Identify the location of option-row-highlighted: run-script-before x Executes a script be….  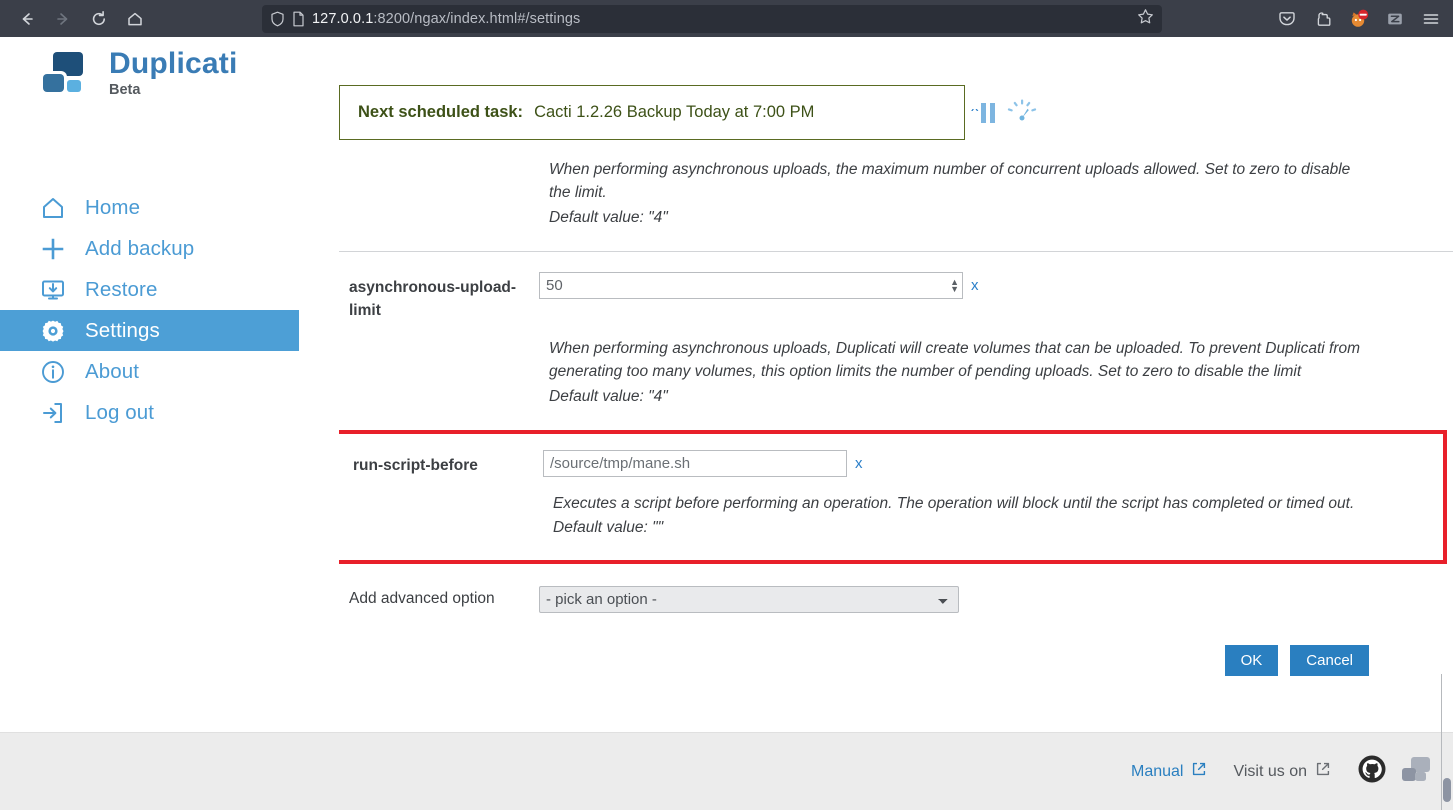
(893, 497).